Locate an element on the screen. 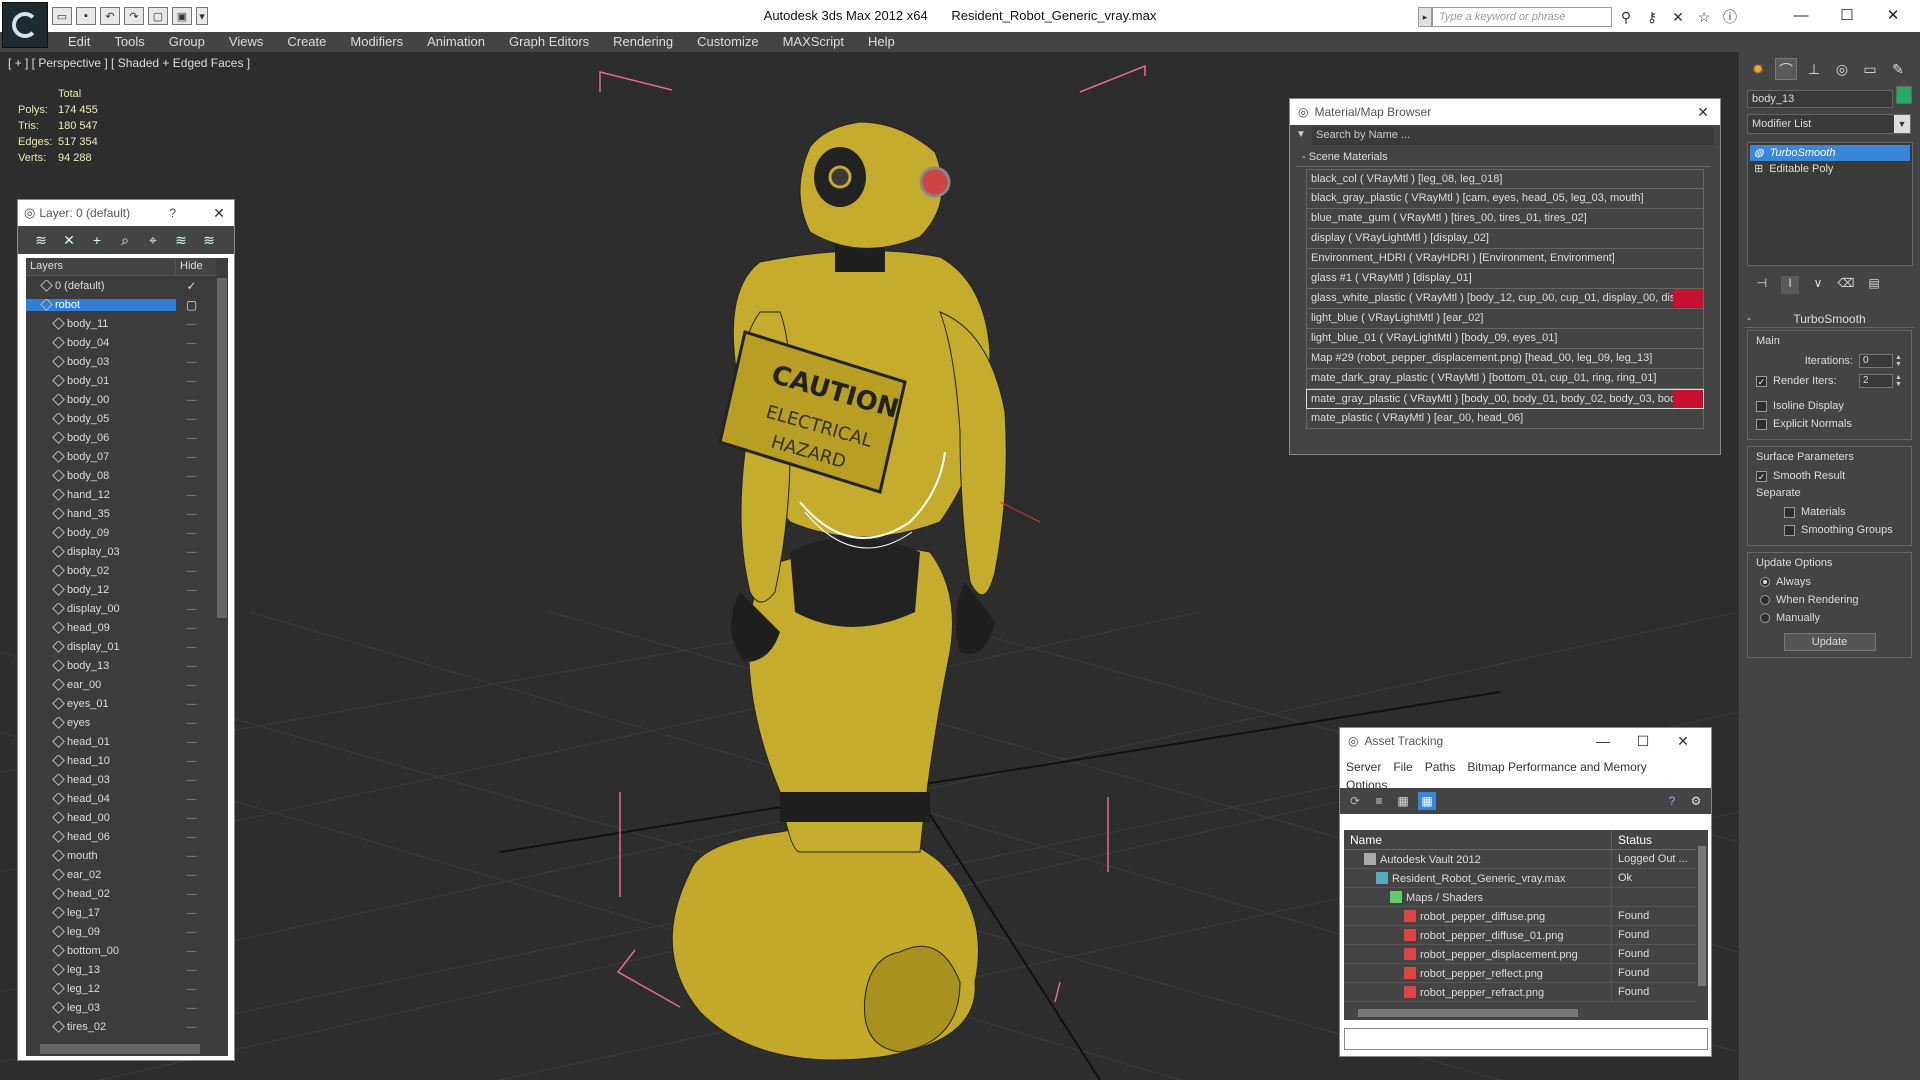 The width and height of the screenshot is (1920, 1080). layer-name-cell: mouth is located at coordinates (101, 855).